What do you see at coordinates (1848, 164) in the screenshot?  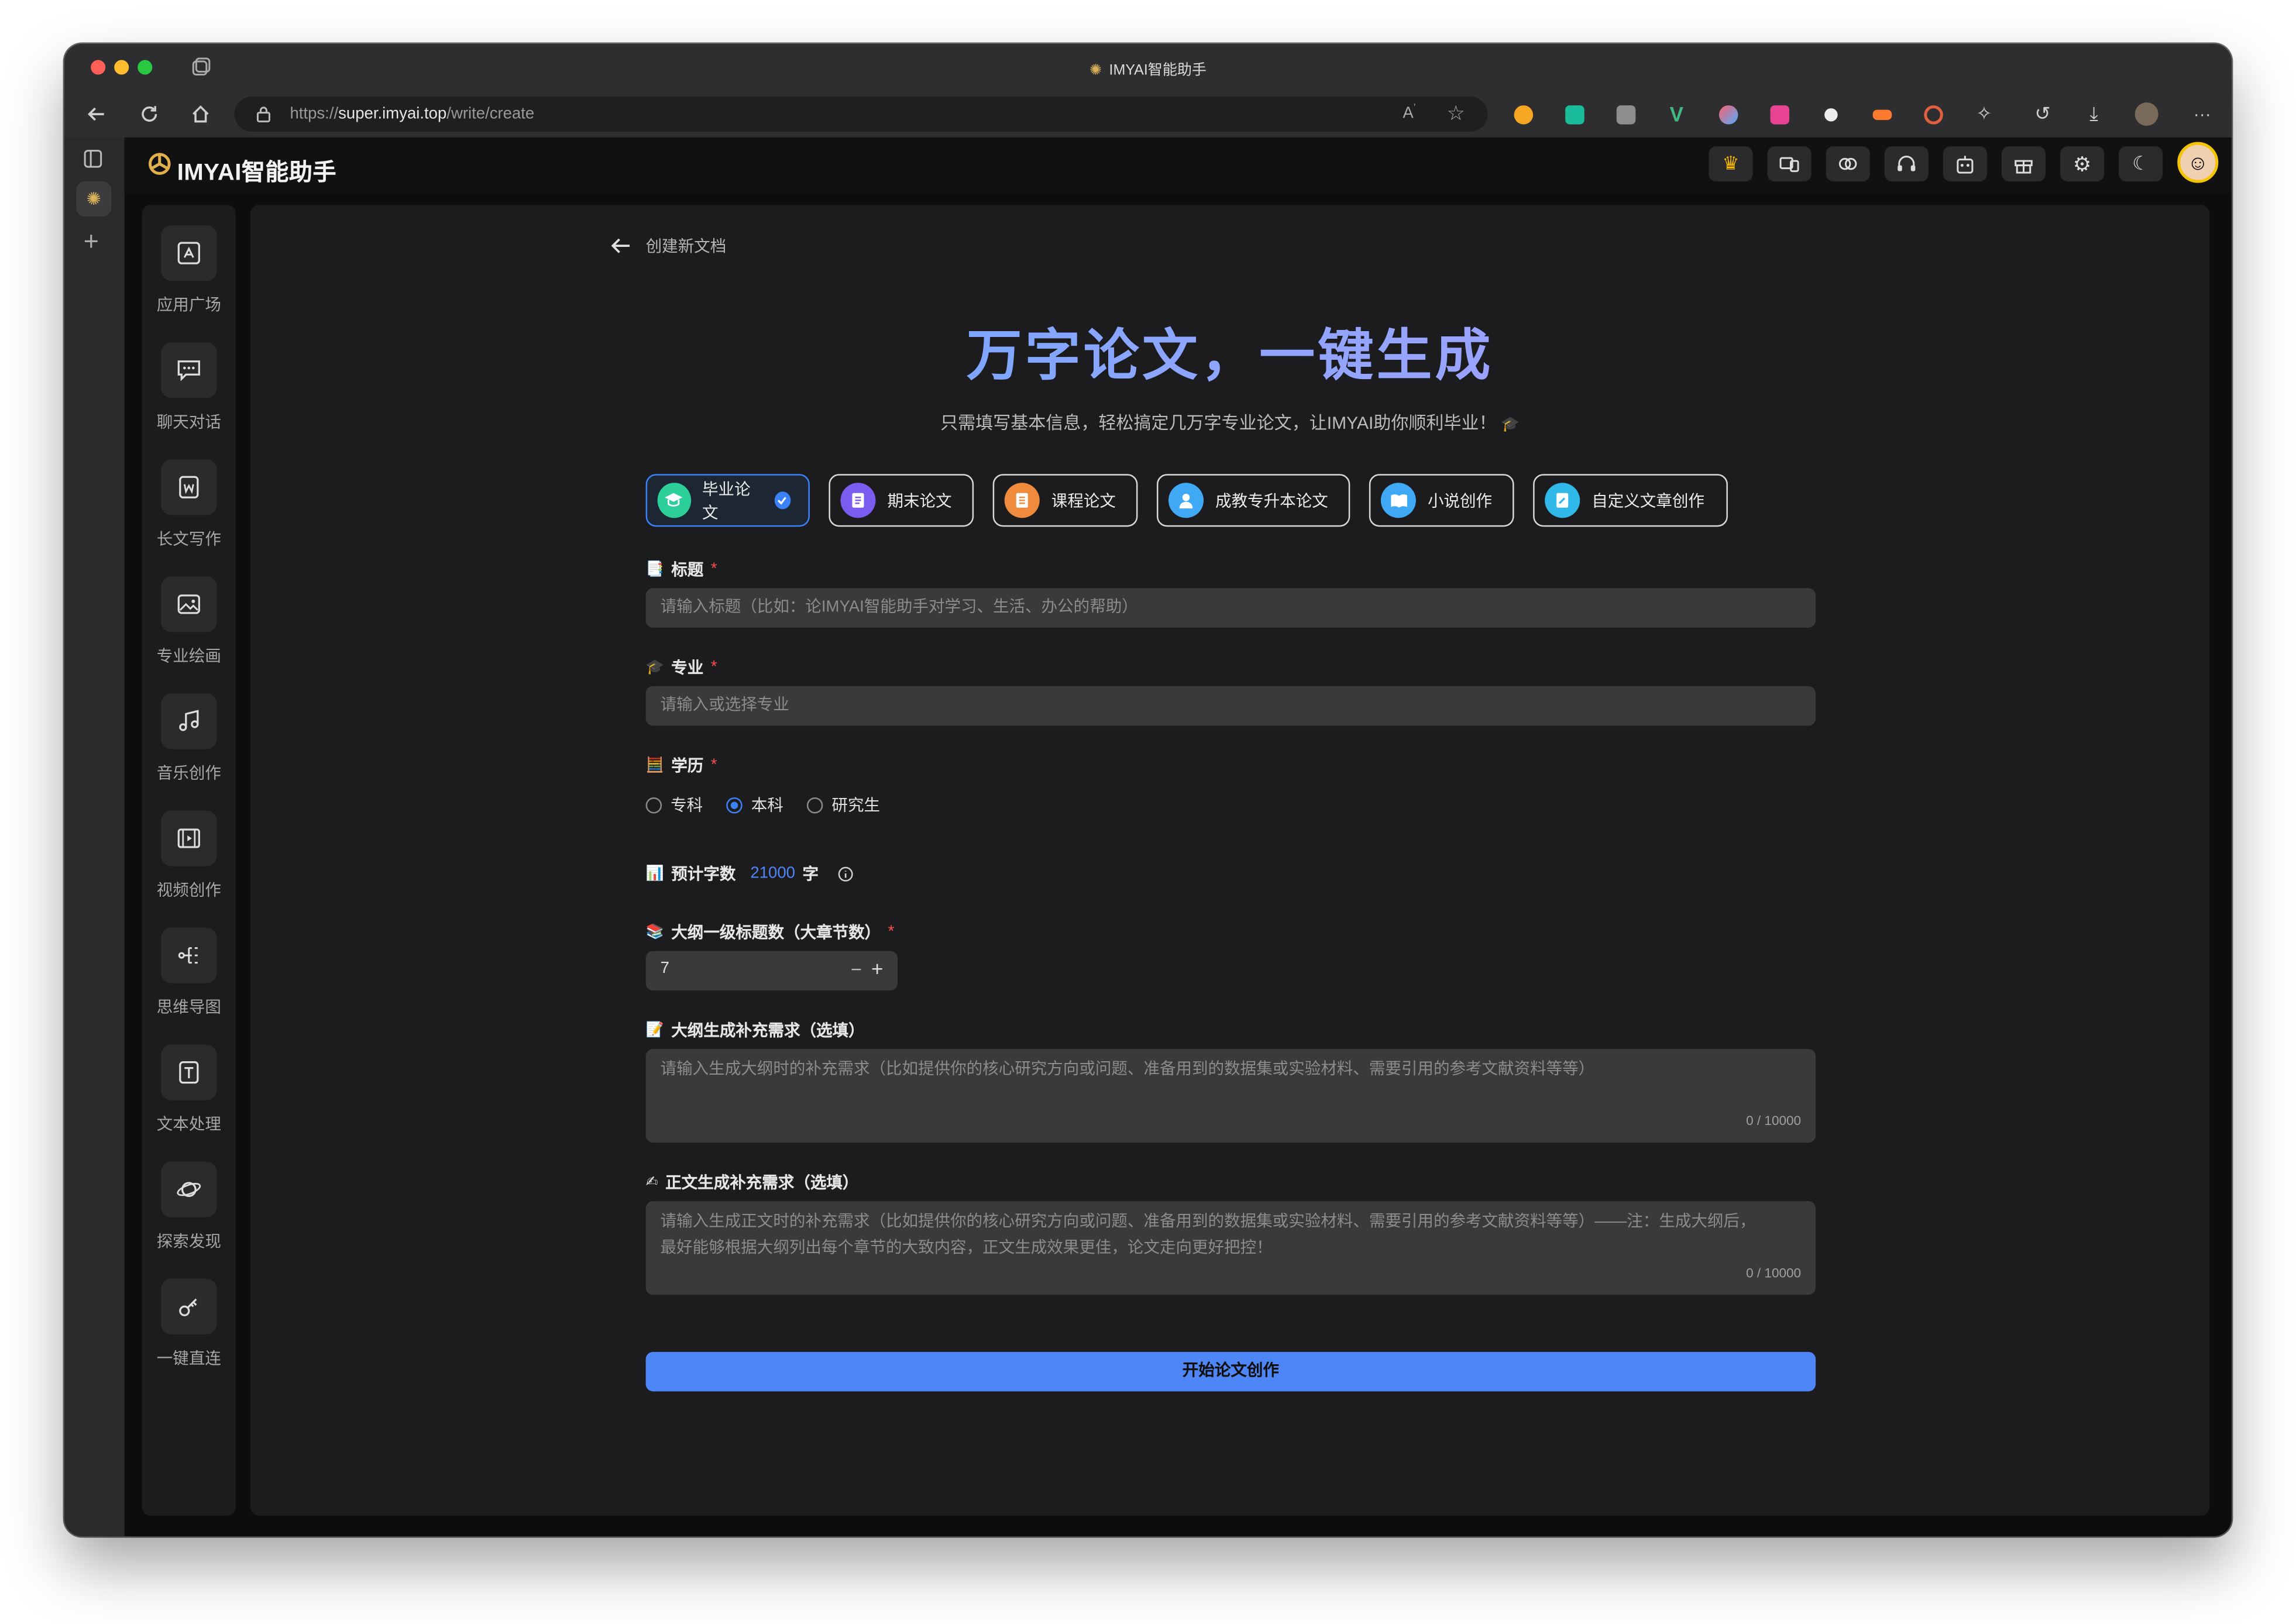 I see `link-button` at bounding box center [1848, 164].